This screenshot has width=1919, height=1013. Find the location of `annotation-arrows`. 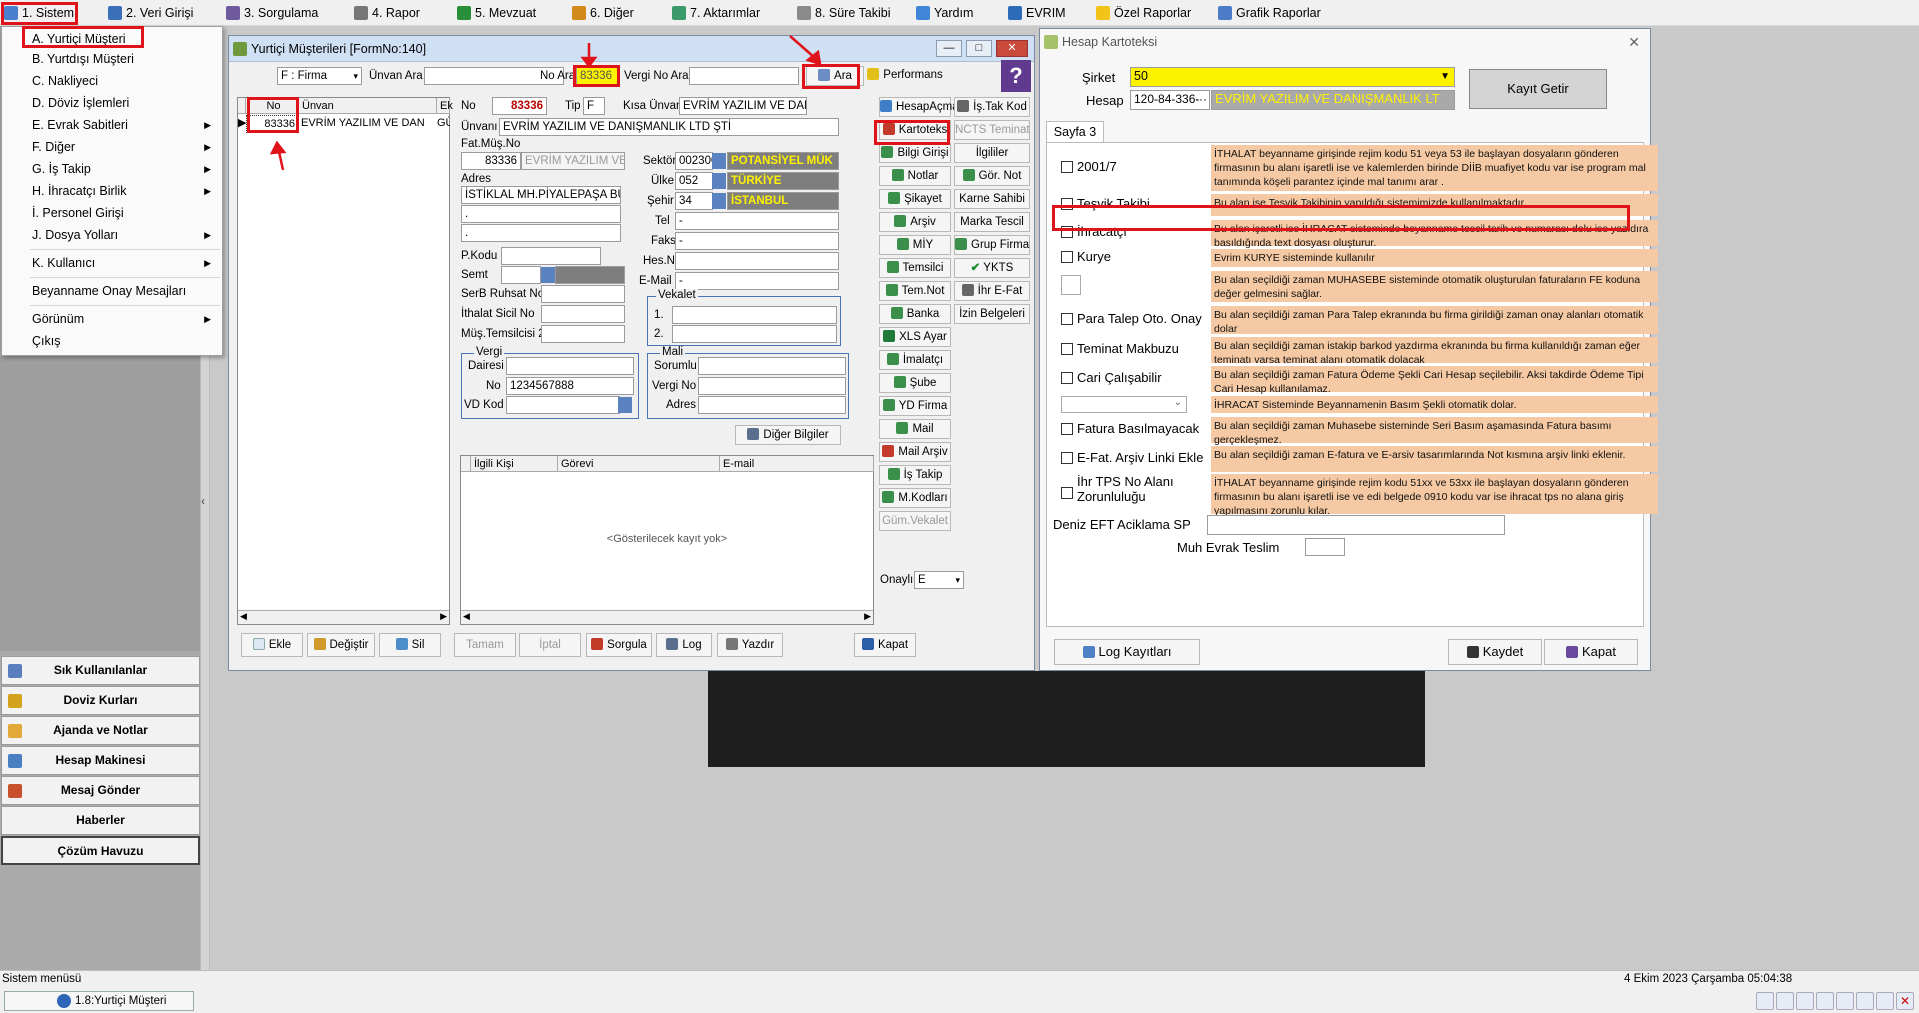

annotation-arrows is located at coordinates (545, 103).